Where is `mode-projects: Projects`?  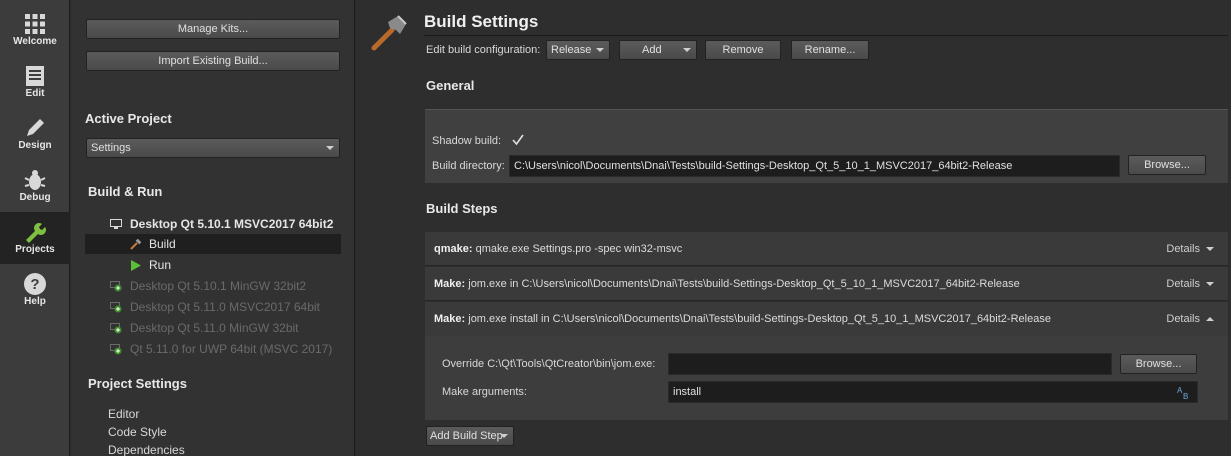
mode-projects: Projects is located at coordinates (35, 238).